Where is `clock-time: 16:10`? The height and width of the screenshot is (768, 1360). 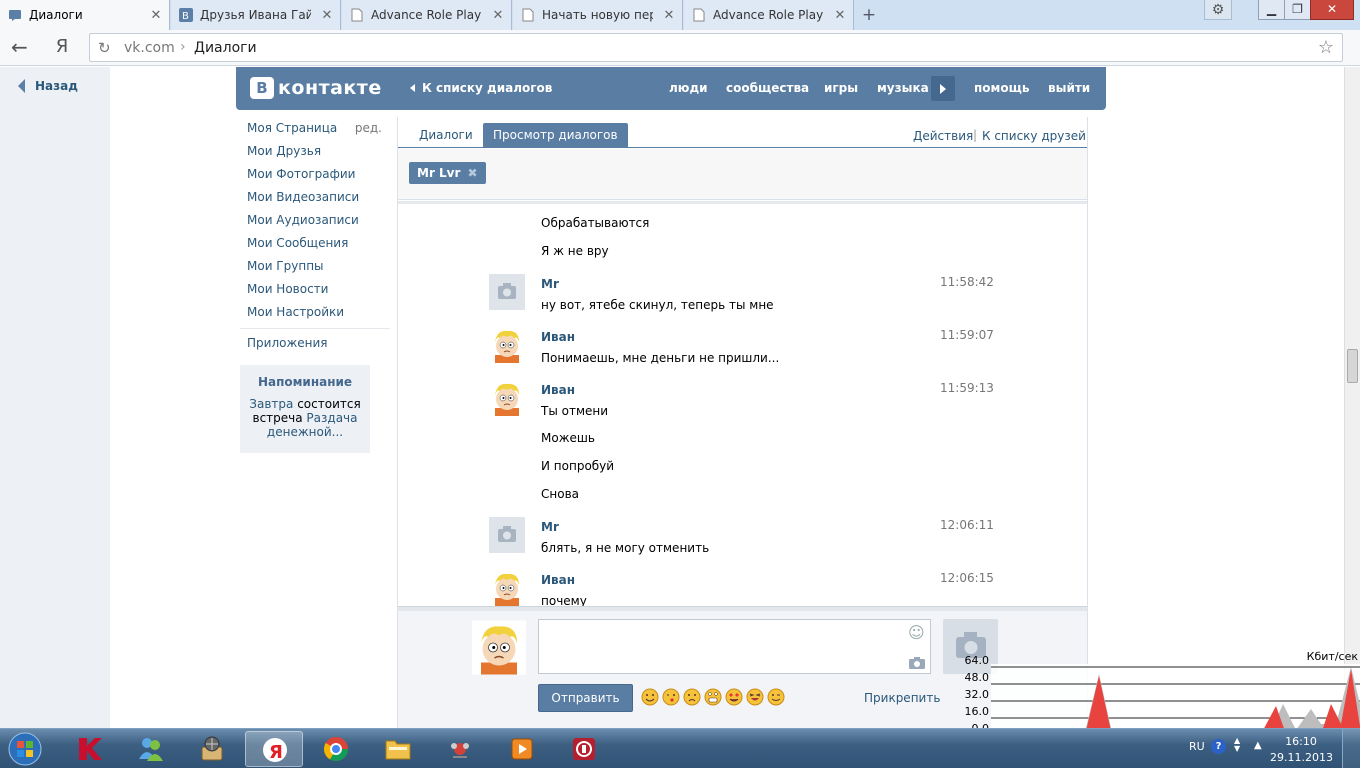
clock-time: 16:10 is located at coordinates (1301, 741).